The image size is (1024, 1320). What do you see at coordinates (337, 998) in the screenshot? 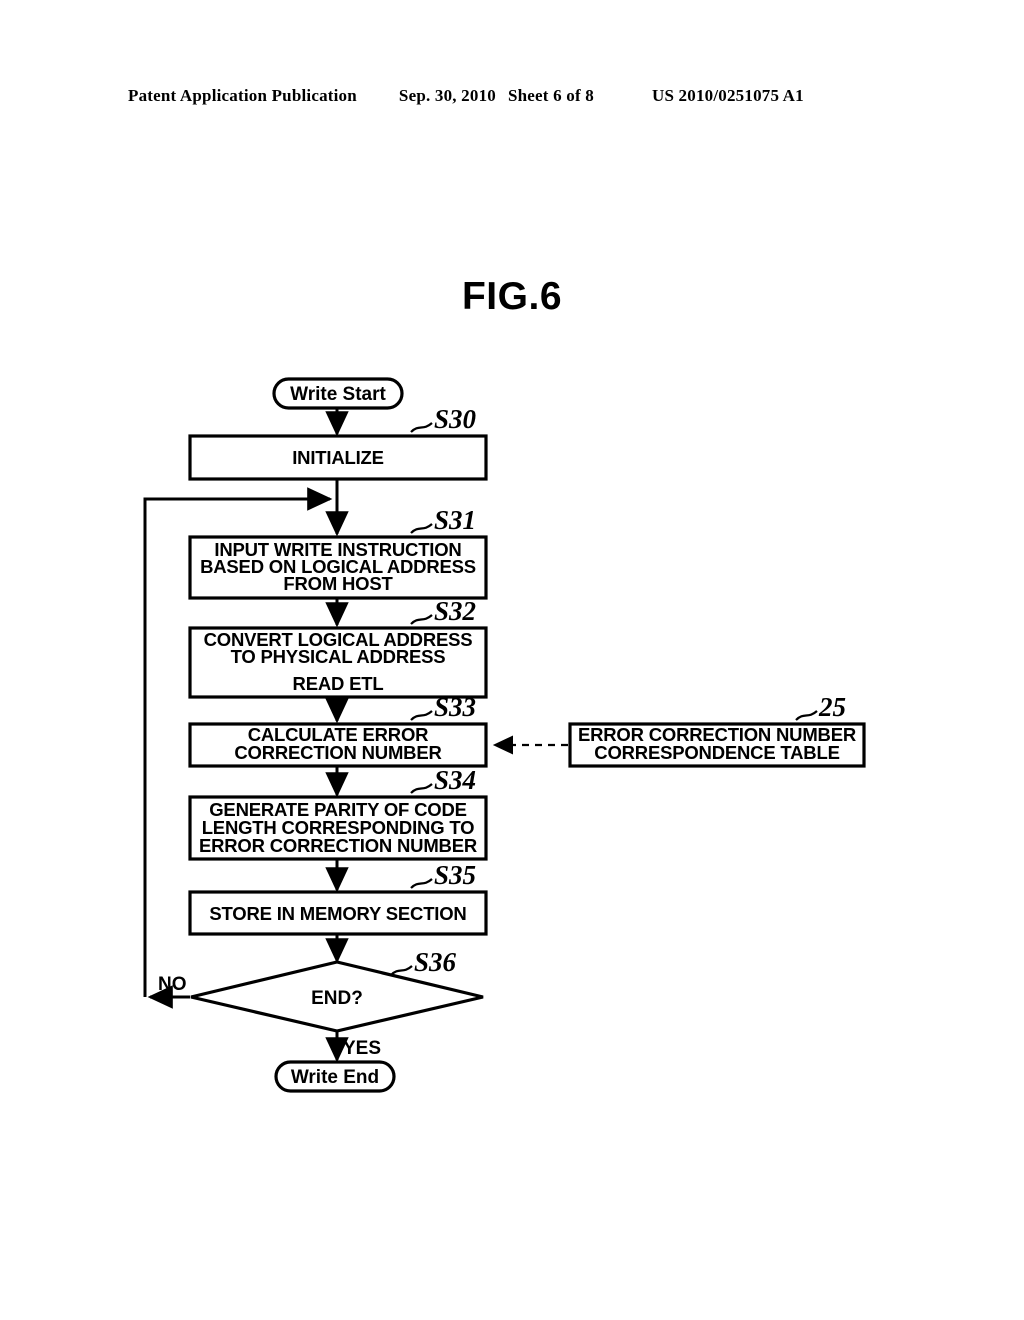
I see `decision-diamond-s36-label: END?` at bounding box center [337, 998].